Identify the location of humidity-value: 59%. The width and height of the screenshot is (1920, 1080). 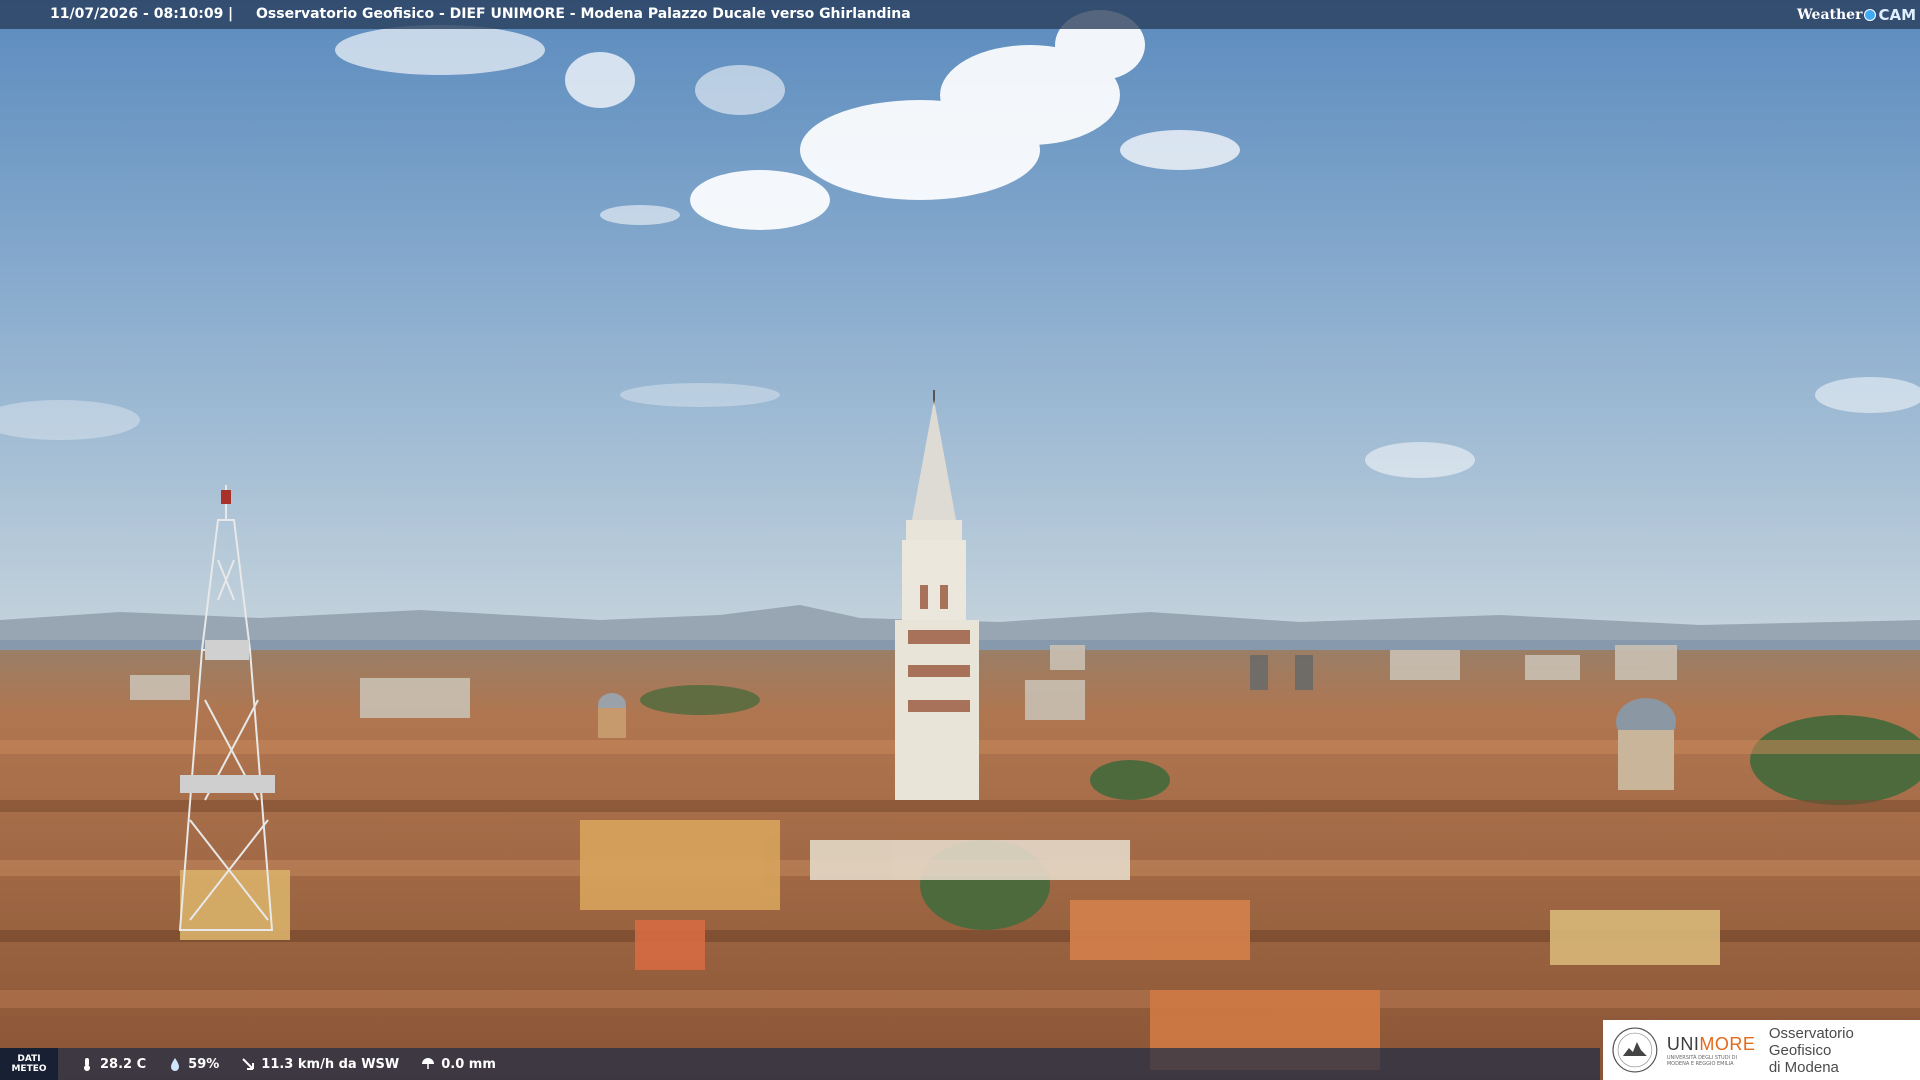
(204, 1064).